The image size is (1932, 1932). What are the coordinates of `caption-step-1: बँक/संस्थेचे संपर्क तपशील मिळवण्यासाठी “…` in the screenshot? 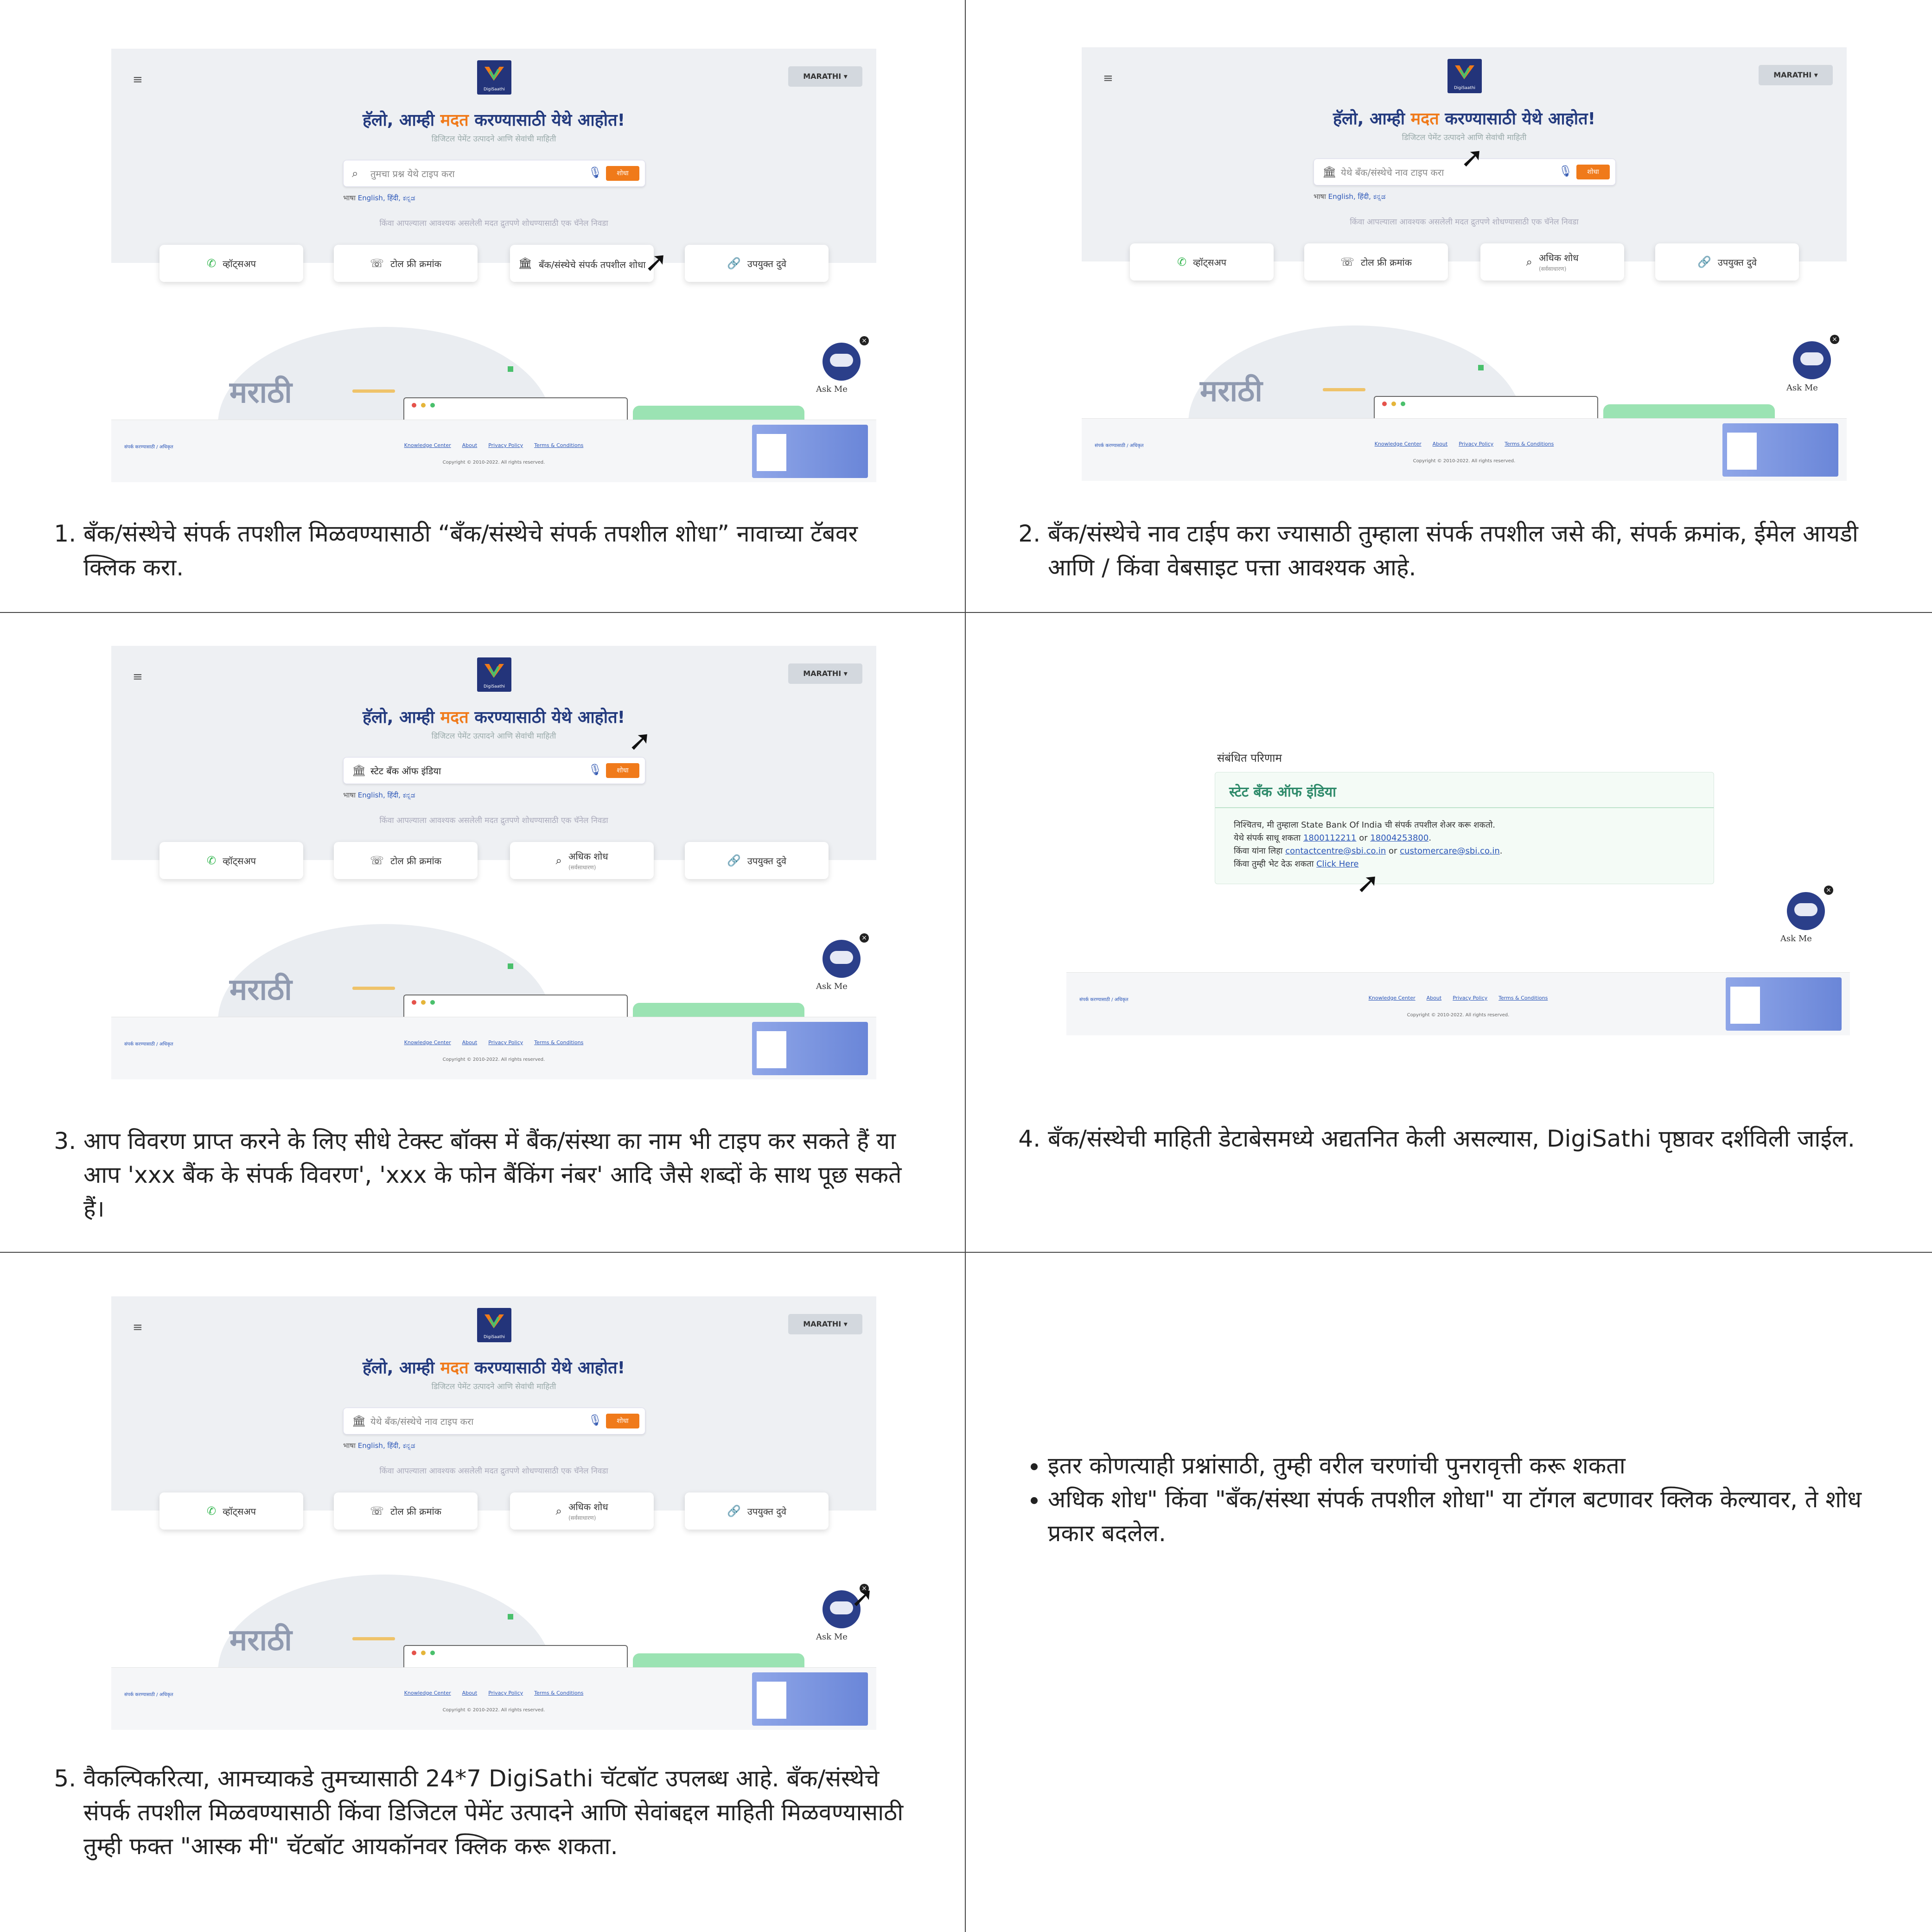 It's located at (480, 551).